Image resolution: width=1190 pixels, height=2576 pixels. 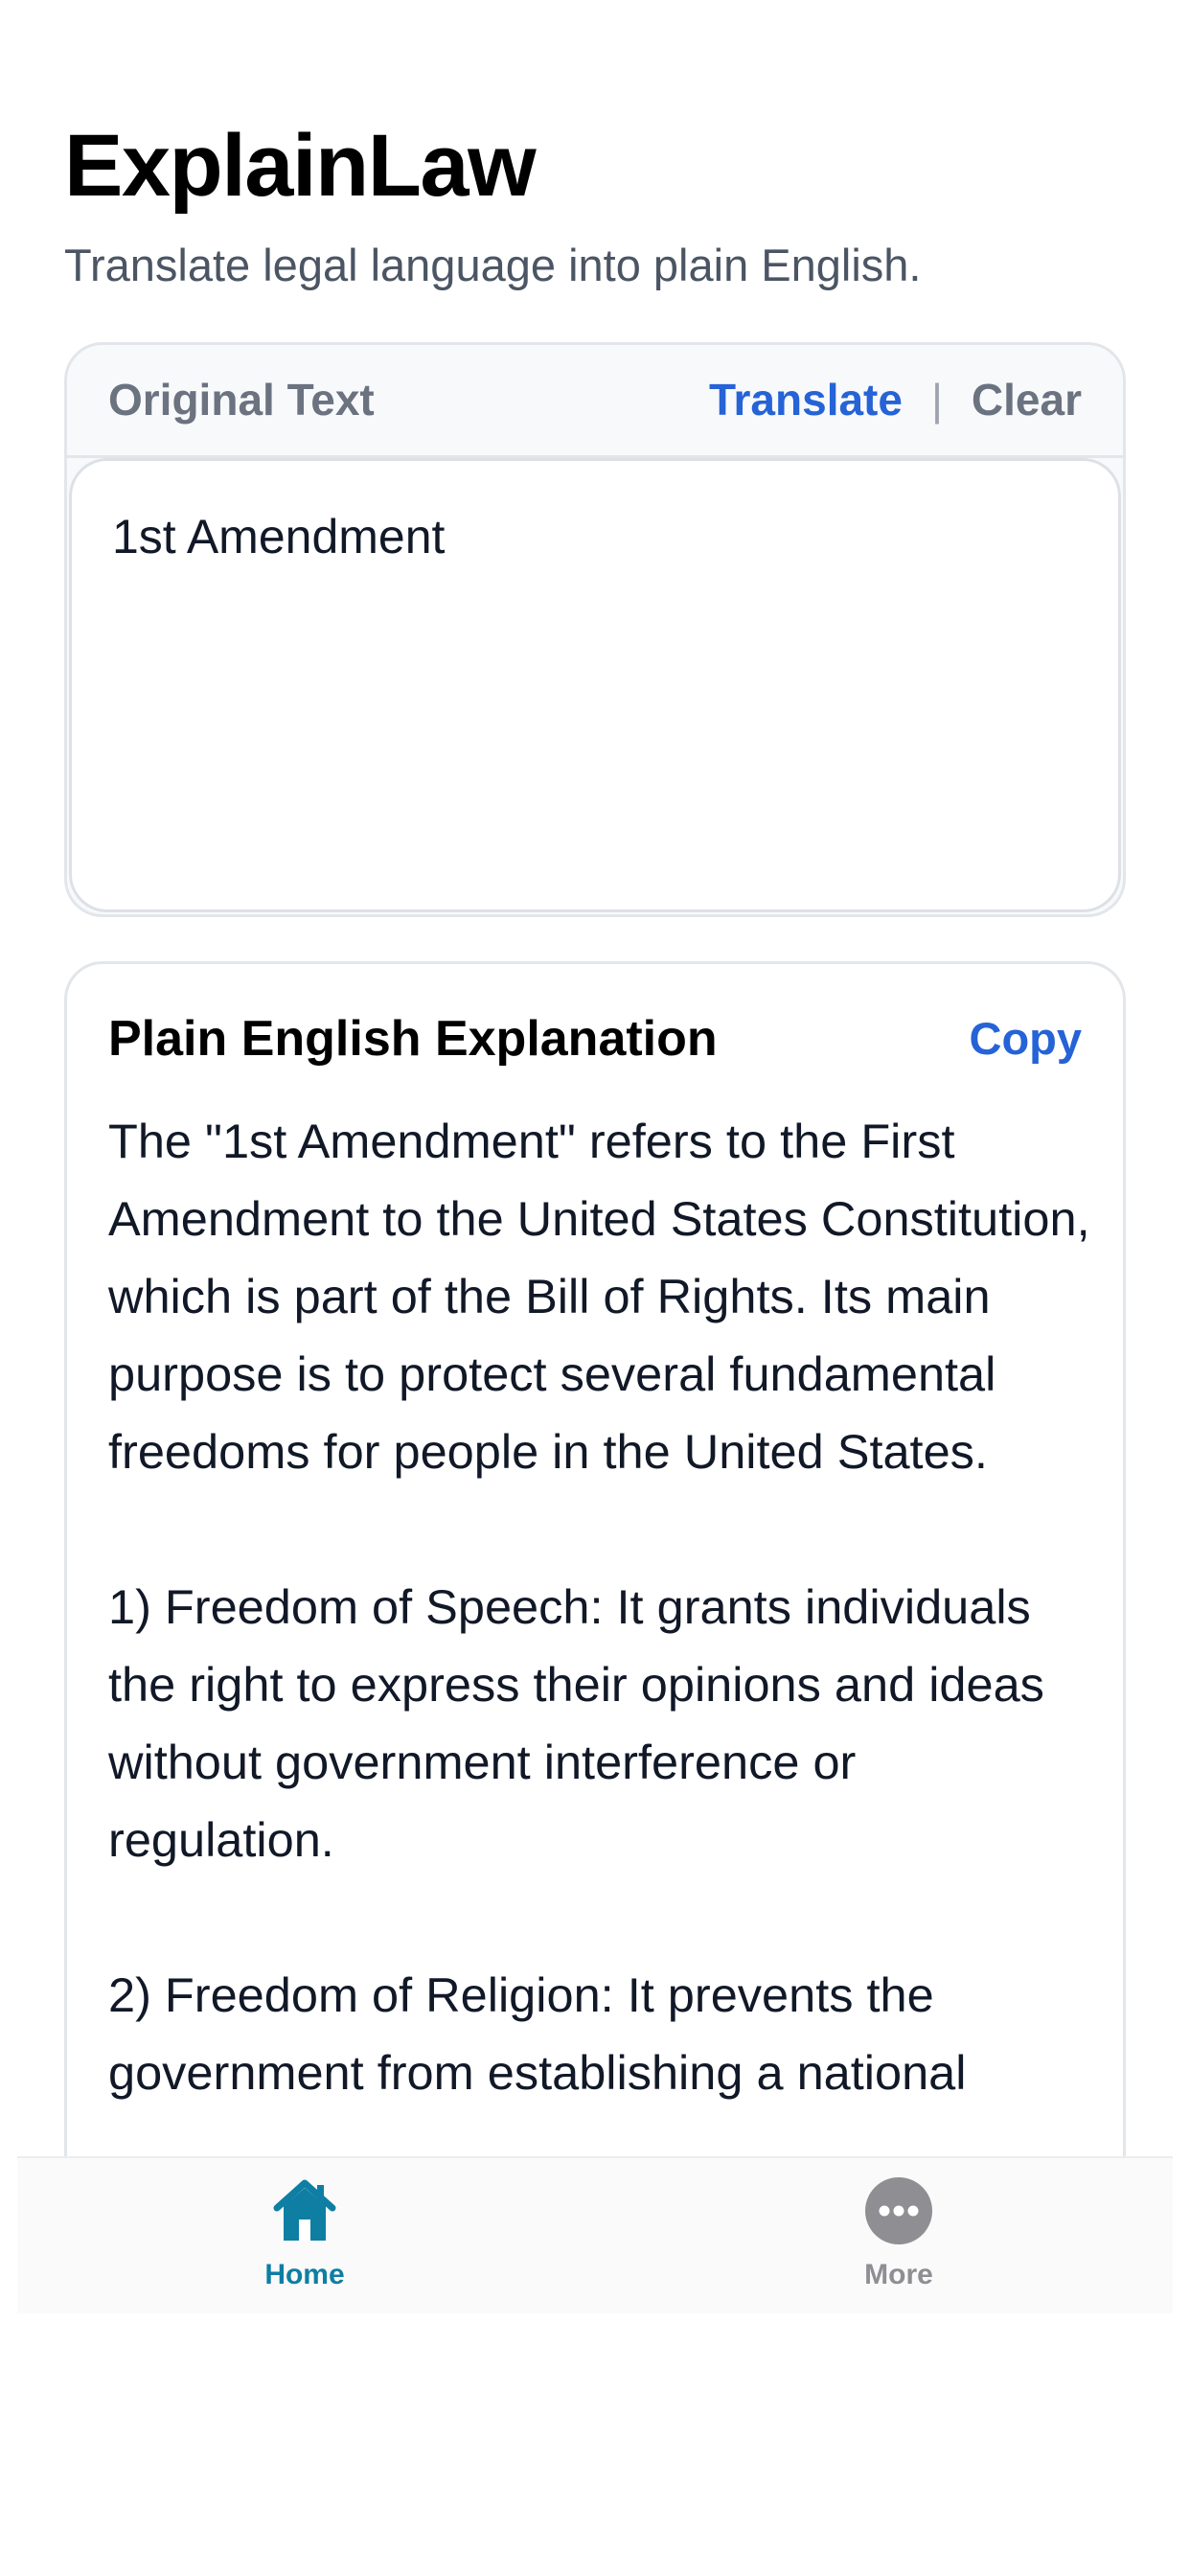 I want to click on tab-home: Home, so click(x=304, y=2239).